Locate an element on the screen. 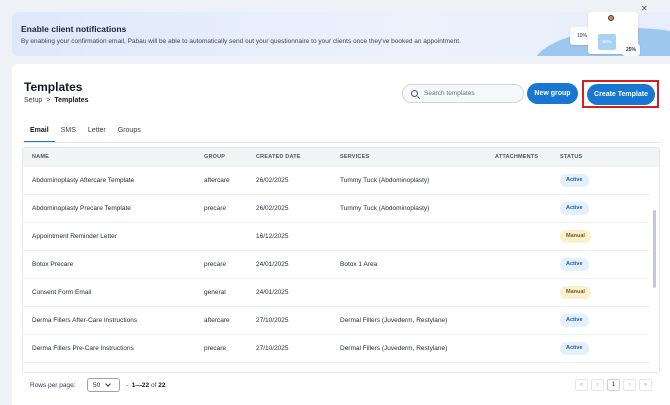 This screenshot has height=405, width=670. next-page-icon: › is located at coordinates (629, 385).